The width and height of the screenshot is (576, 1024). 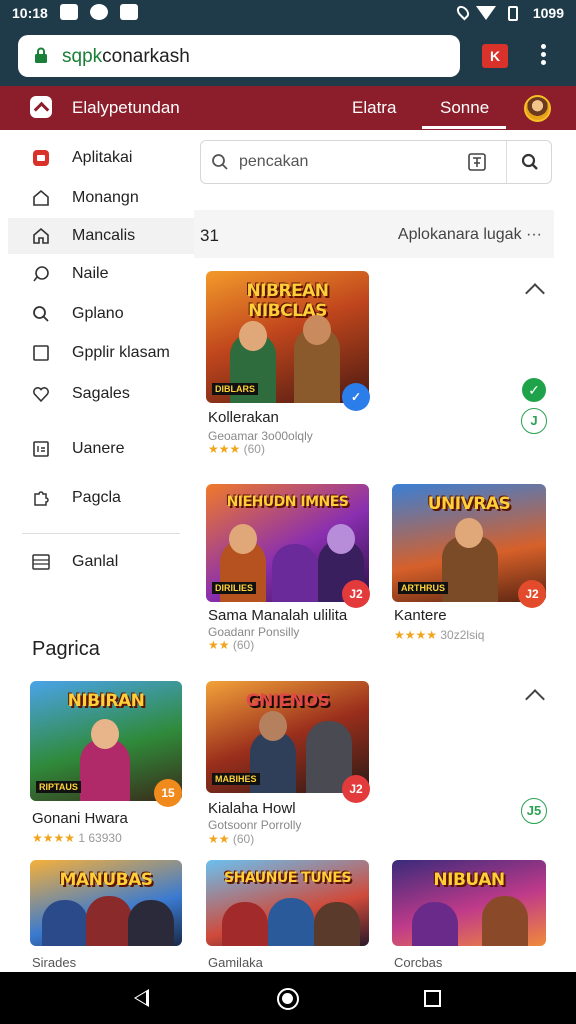 What do you see at coordinates (41, 197) in the screenshot?
I see `home-icon` at bounding box center [41, 197].